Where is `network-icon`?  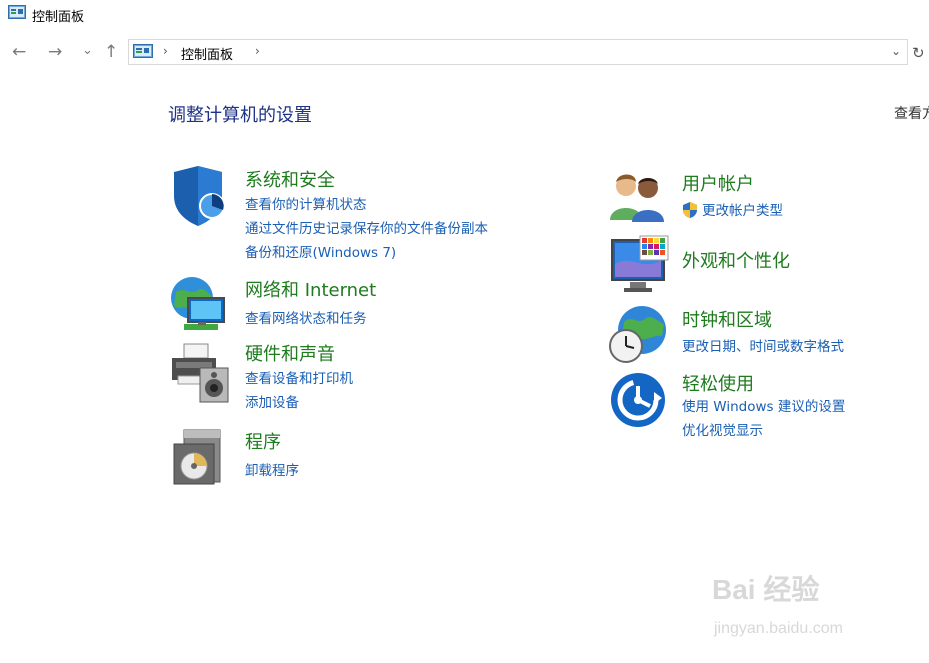 network-icon is located at coordinates (199, 307).